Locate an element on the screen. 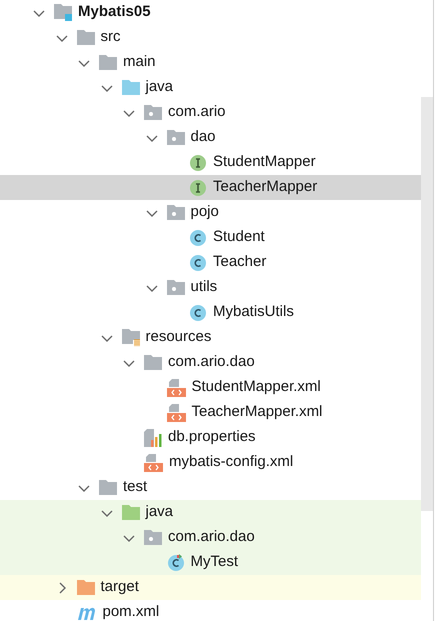 This screenshot has width=442, height=621. tree-row: src is located at coordinates (210, 37).